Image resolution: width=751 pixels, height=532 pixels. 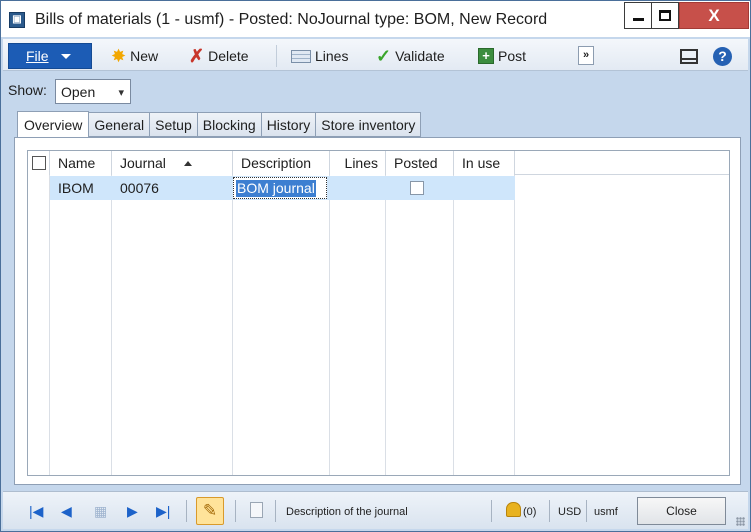 I want to click on layout-icon, so click(x=689, y=56).